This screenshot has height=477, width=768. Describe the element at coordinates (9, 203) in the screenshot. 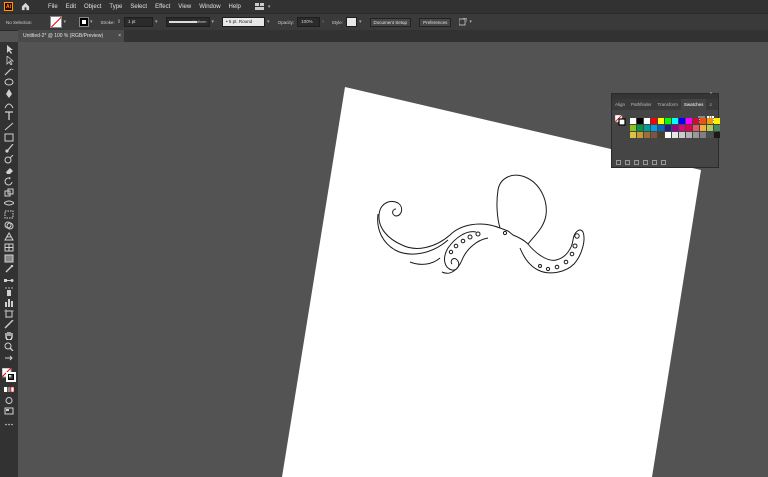

I see `width-tool-icon` at that location.